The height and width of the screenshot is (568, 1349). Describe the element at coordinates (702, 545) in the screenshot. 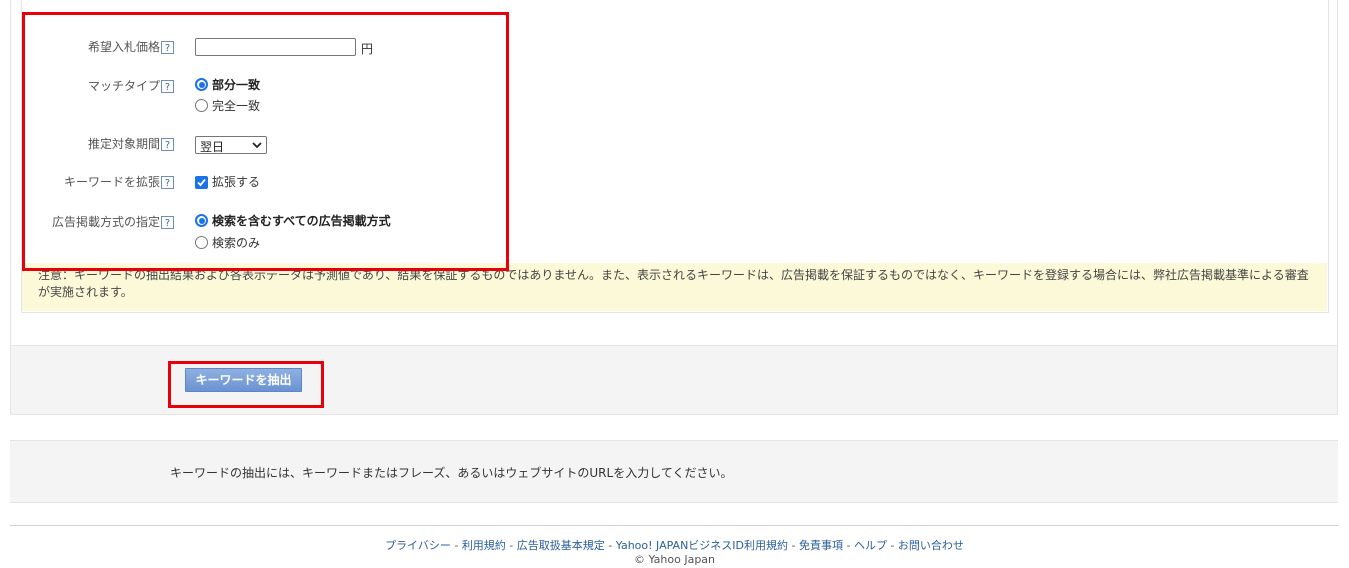

I see `footer-link-business-id-terms: Yahoo! JAPANビジネスID利用規約` at that location.